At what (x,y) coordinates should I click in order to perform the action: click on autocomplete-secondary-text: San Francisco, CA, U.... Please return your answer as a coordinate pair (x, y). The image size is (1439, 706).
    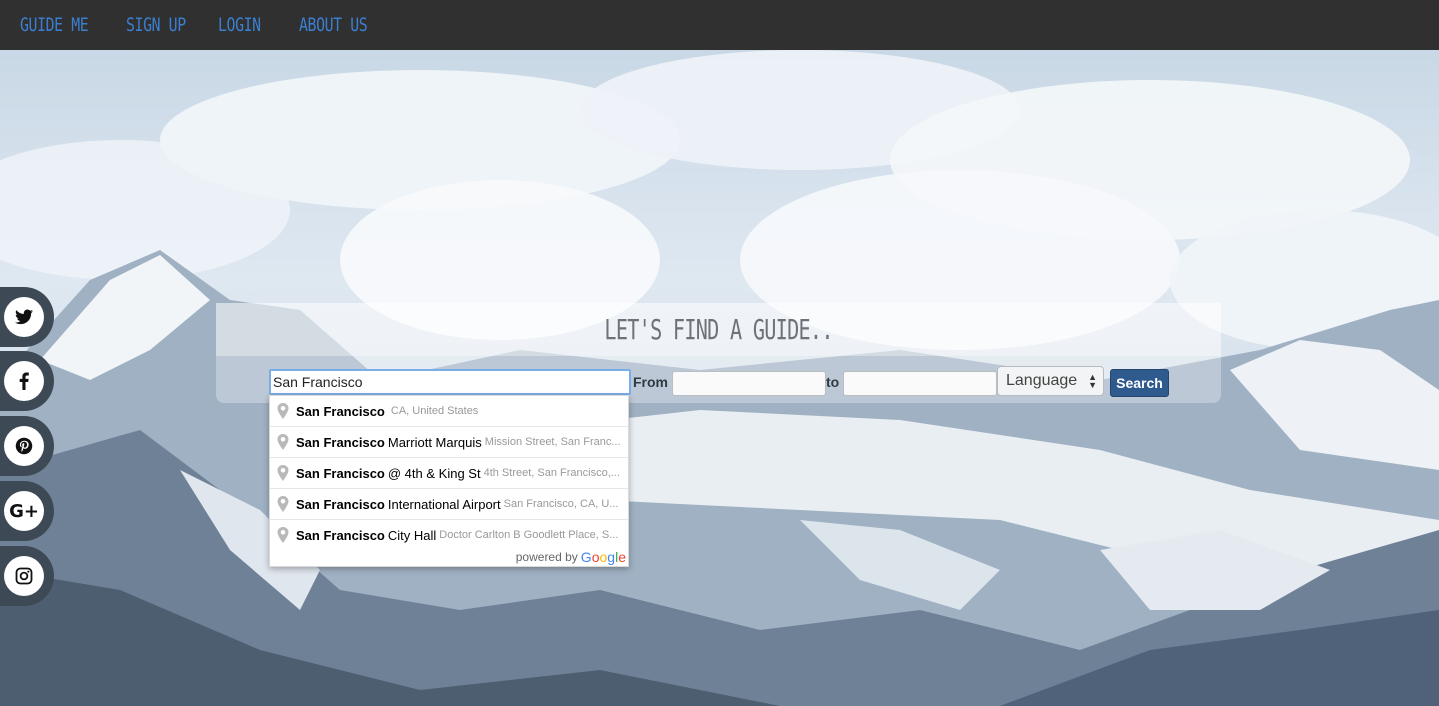
    Looking at the image, I should click on (561, 504).